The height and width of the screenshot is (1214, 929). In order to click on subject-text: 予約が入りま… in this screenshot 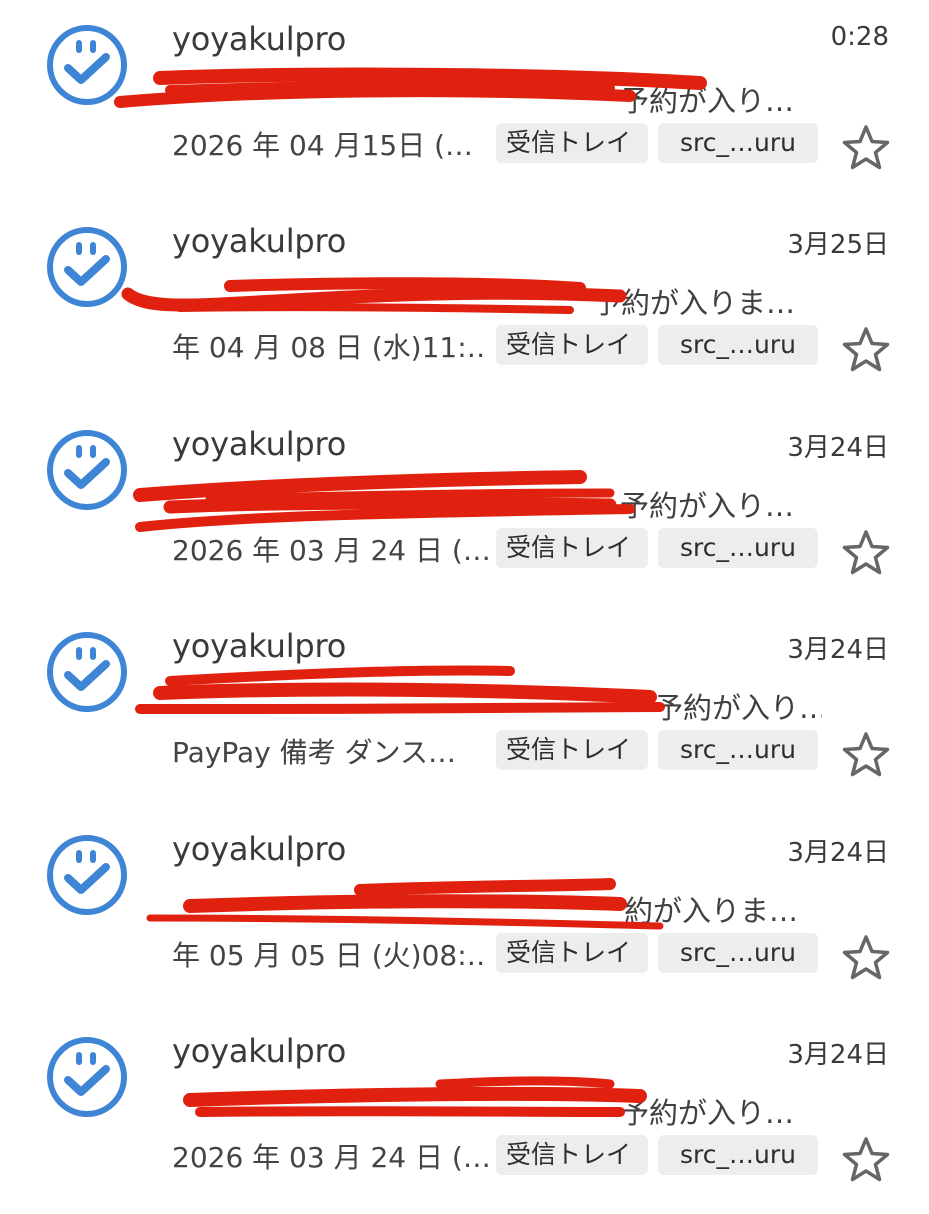, I will do `click(694, 303)`.